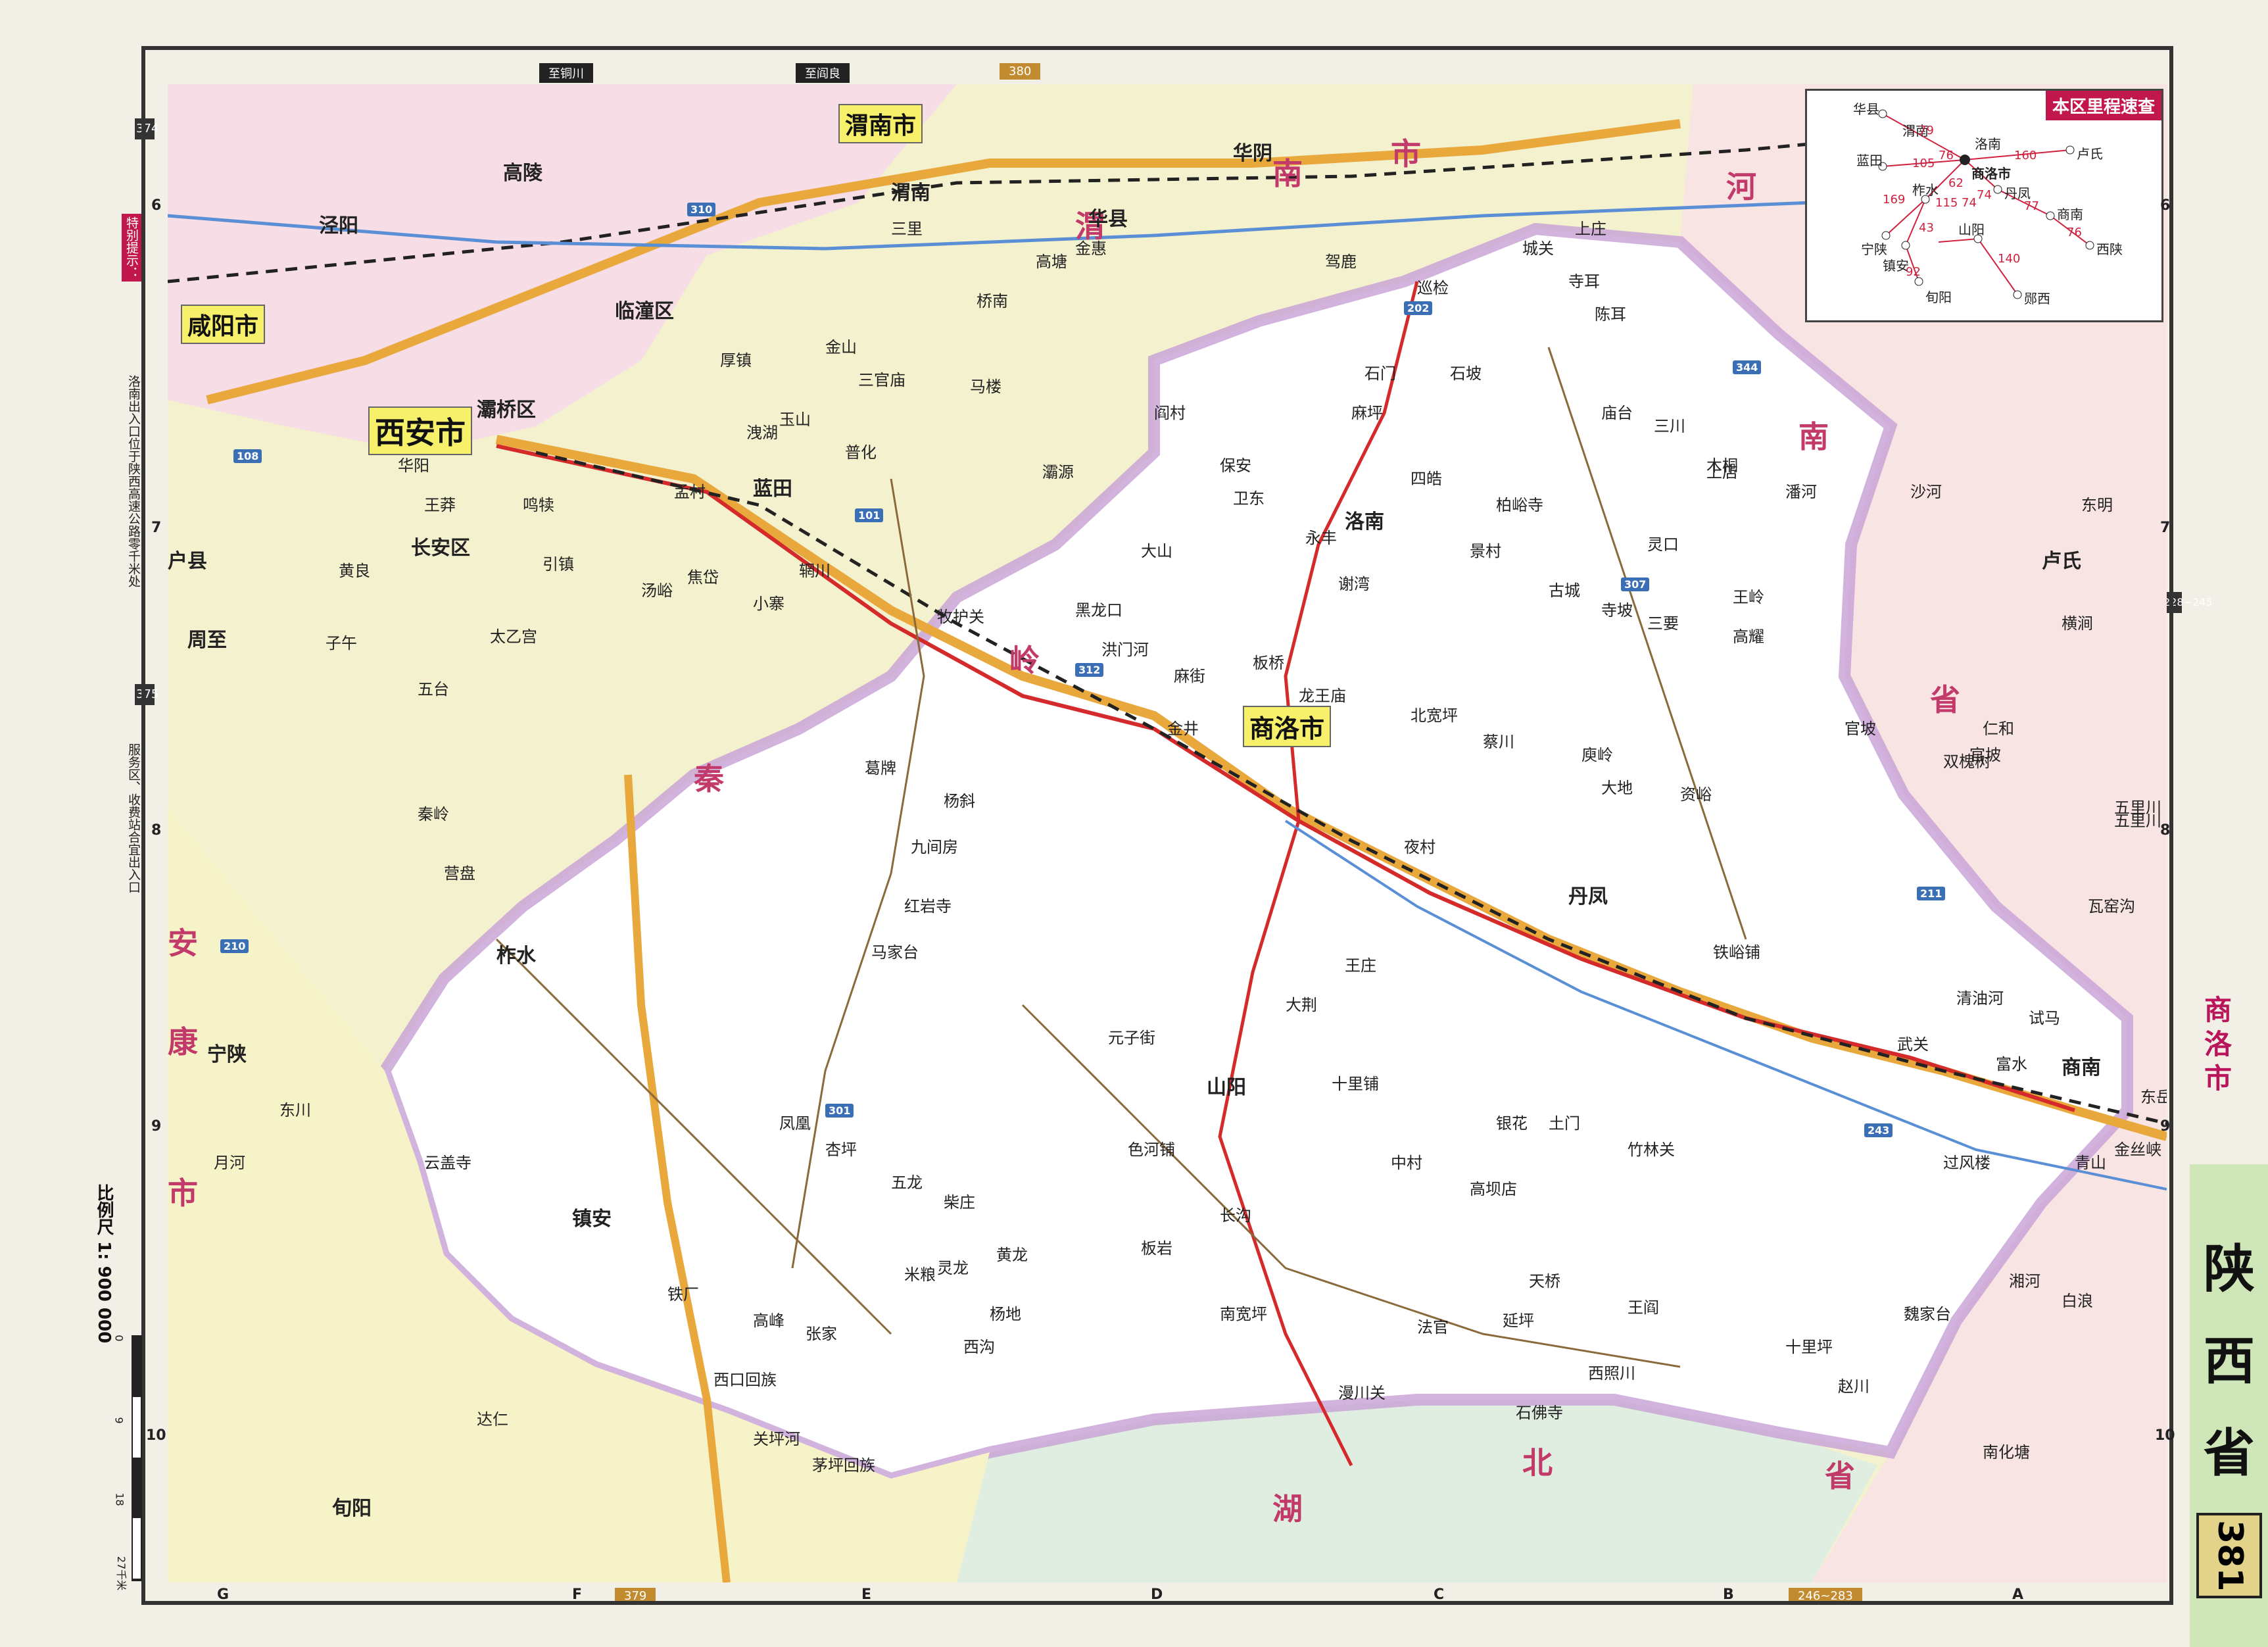  What do you see at coordinates (1380, 371) in the screenshot?
I see `town-shimen: 石门` at bounding box center [1380, 371].